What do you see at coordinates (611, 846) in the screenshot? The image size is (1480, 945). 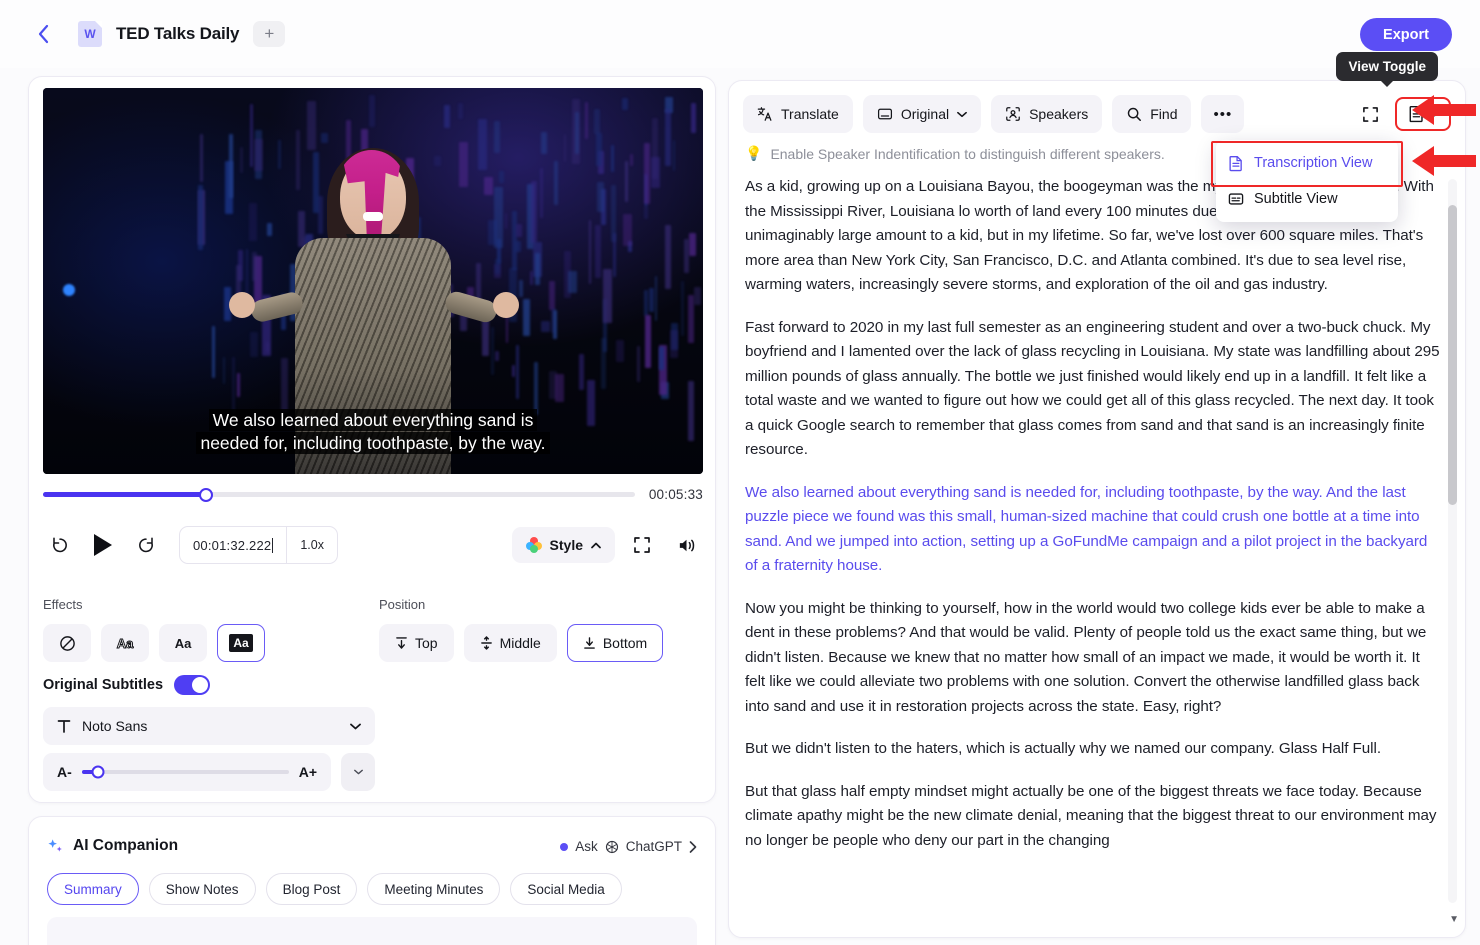 I see `chatgpt-icon` at bounding box center [611, 846].